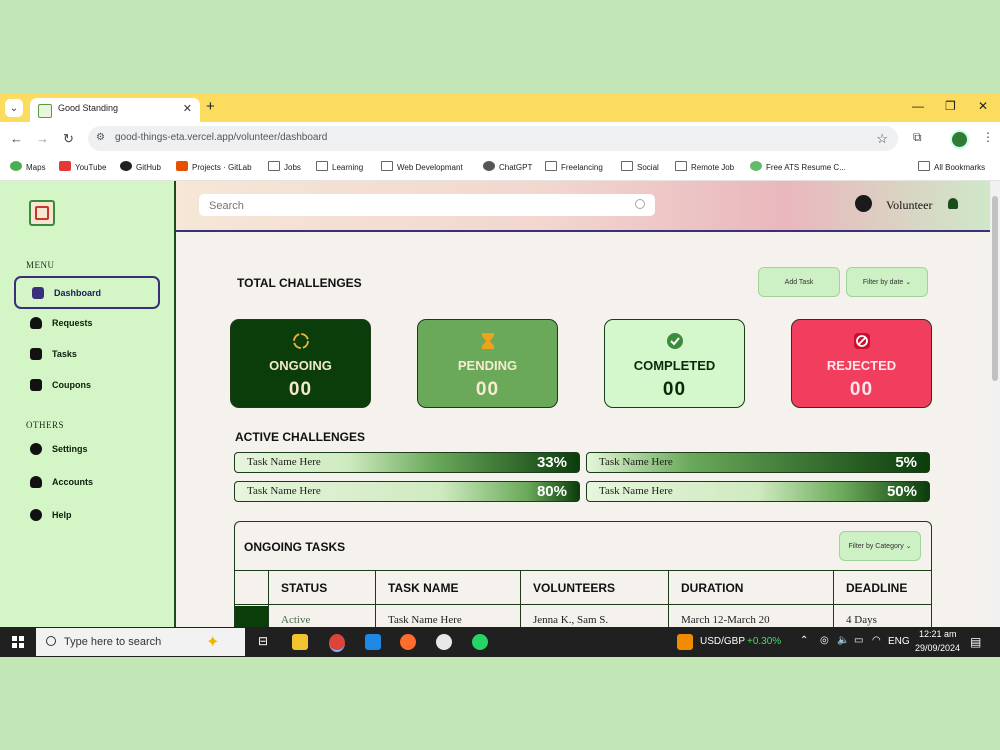  What do you see at coordinates (751, 615) in the screenshot?
I see `table-cell: March 12-March 20` at bounding box center [751, 615].